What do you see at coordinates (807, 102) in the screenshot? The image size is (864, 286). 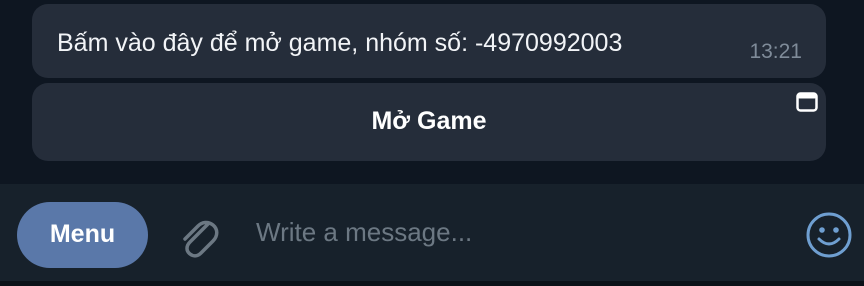 I see `webapp-window-icon` at bounding box center [807, 102].